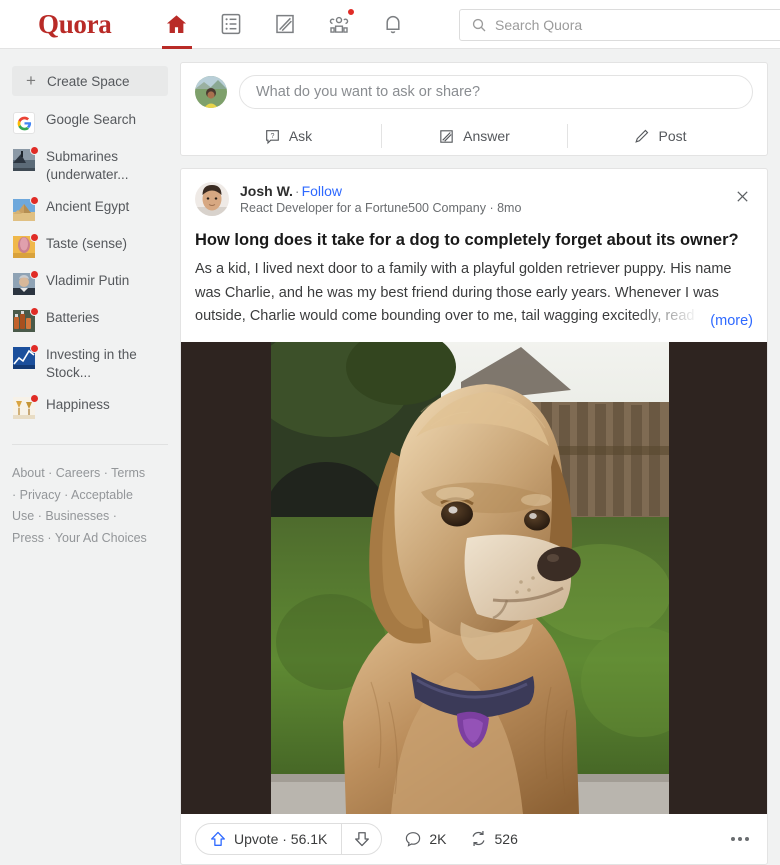  I want to click on nav-following-button, so click(231, 24).